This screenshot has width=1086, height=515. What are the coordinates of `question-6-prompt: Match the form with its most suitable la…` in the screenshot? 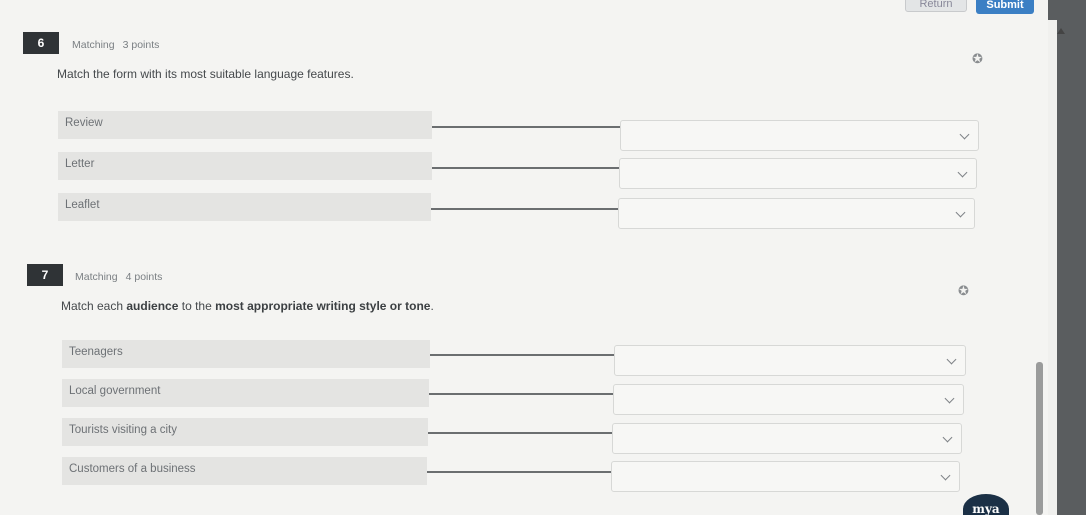 It's located at (205, 74).